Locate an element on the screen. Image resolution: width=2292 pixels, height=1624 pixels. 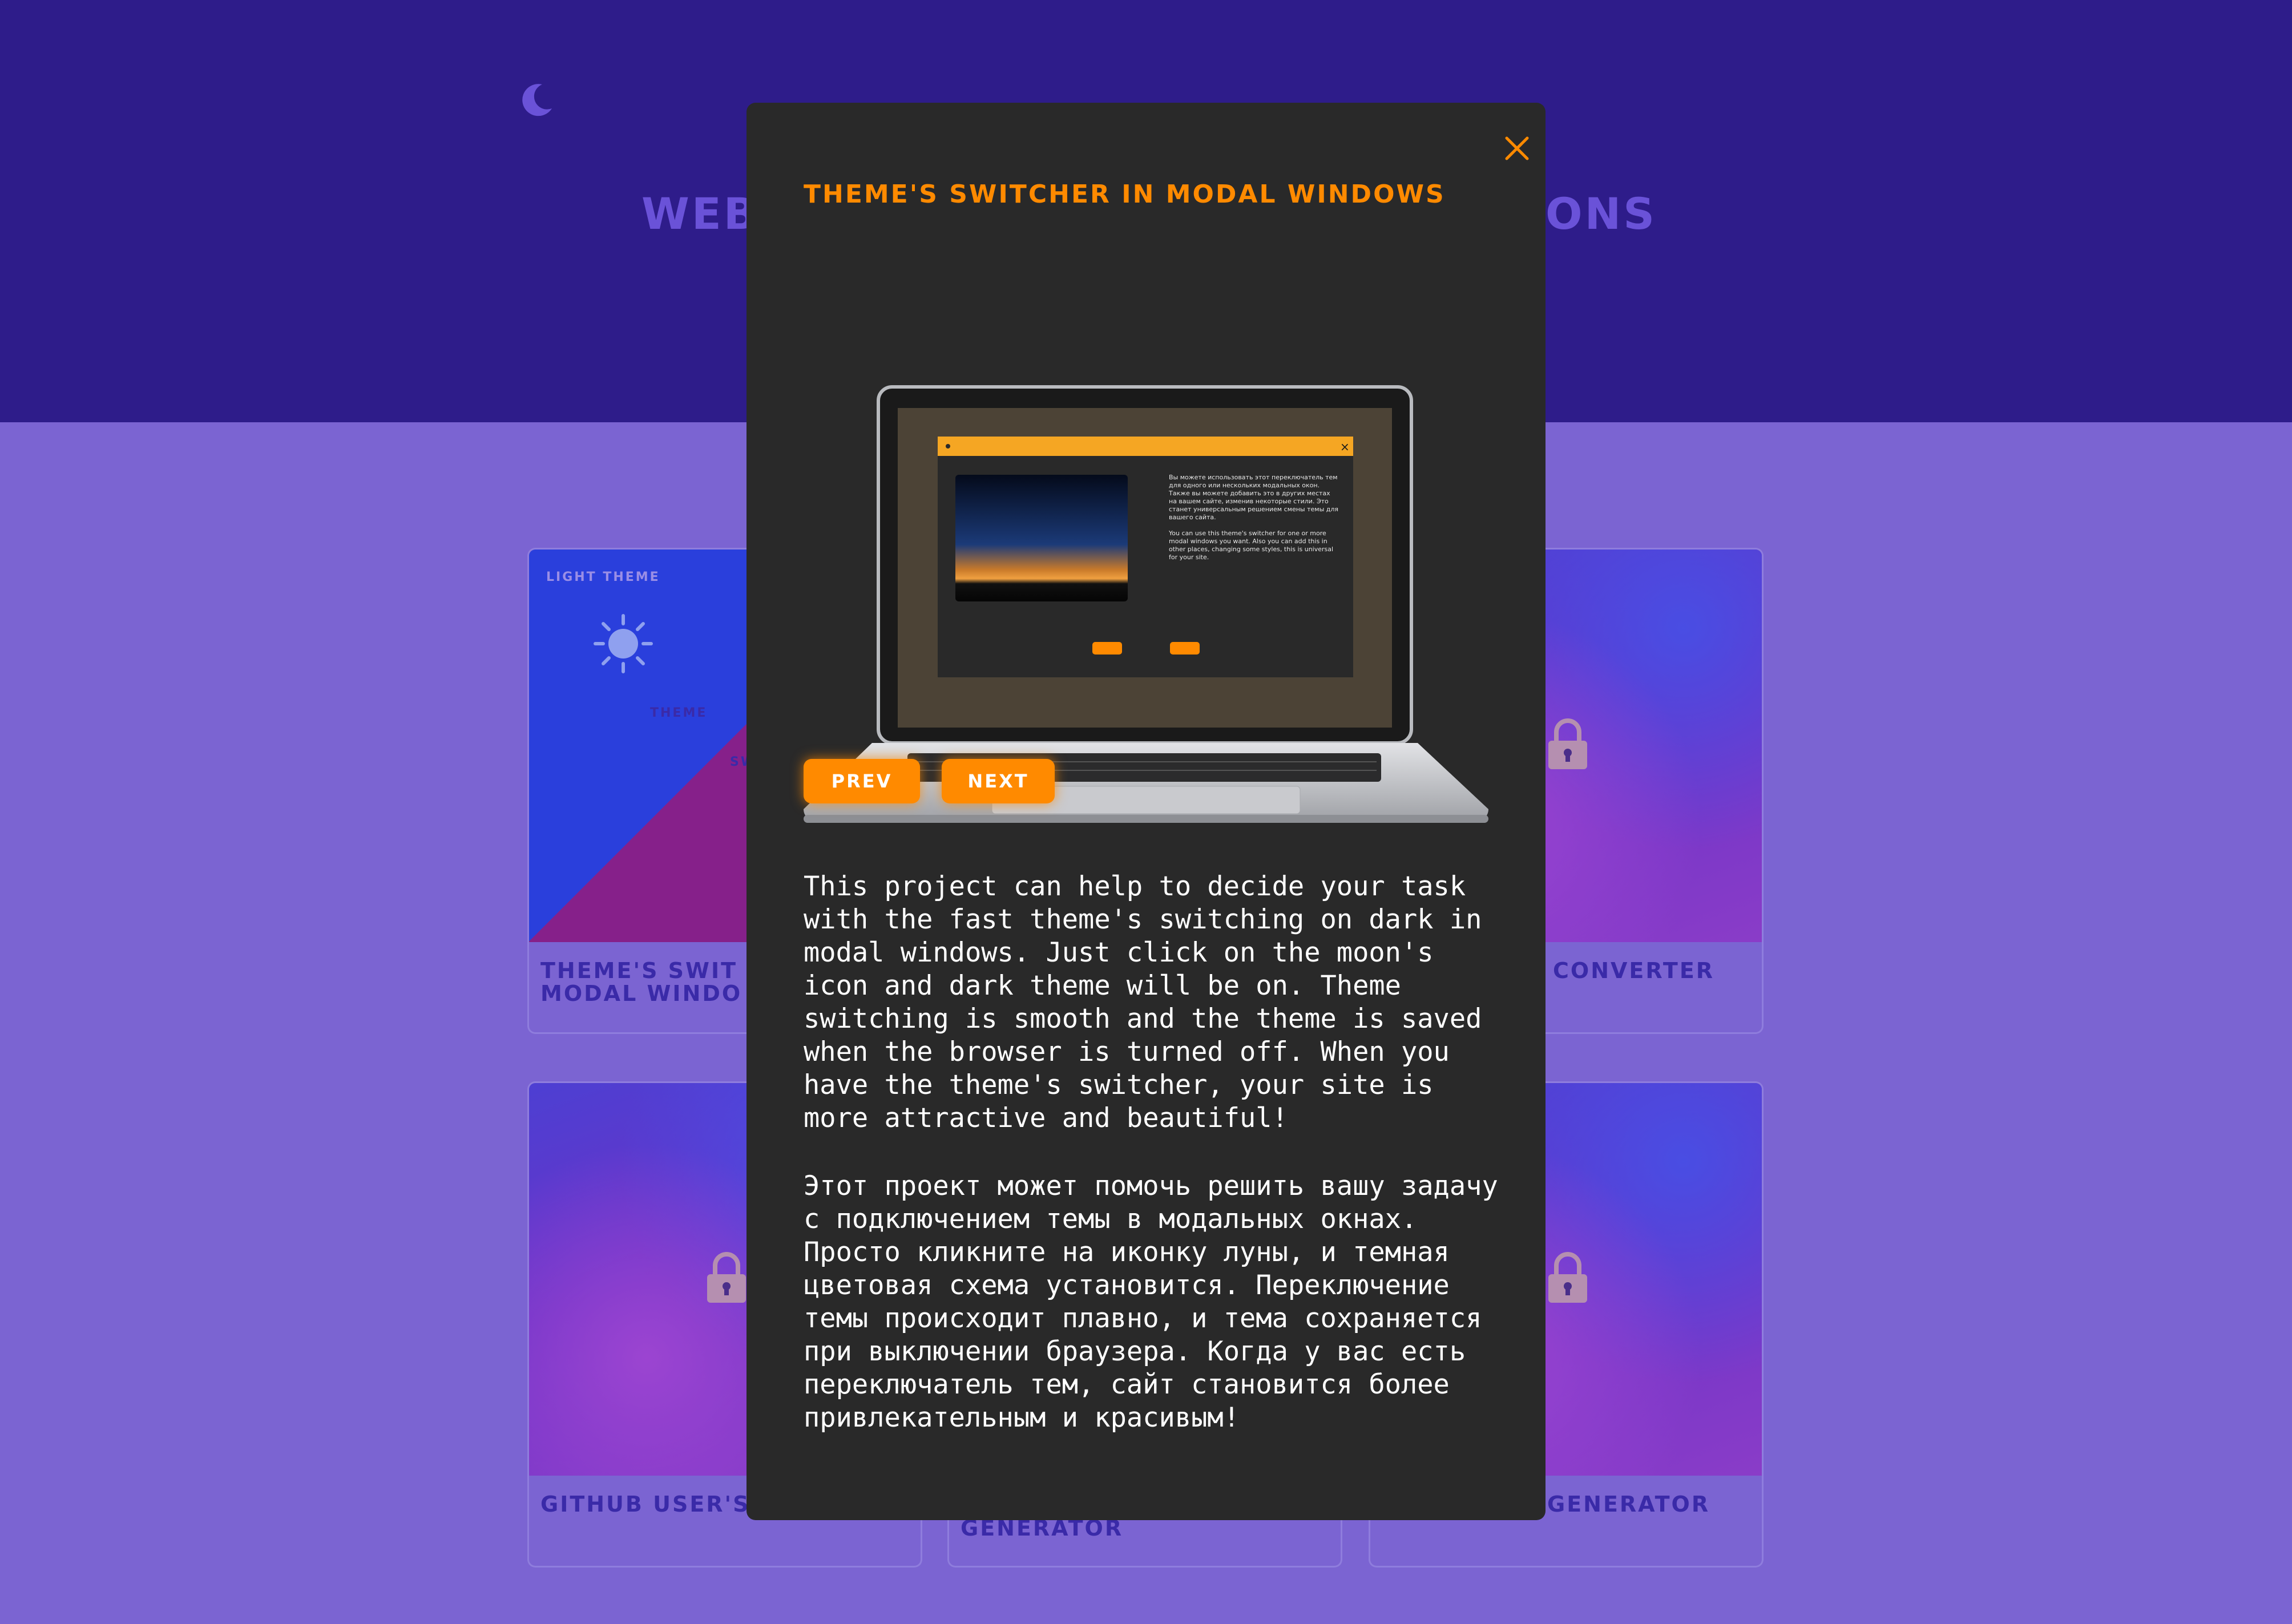
card-inner-text: THEME is located at coordinates (679, 713).